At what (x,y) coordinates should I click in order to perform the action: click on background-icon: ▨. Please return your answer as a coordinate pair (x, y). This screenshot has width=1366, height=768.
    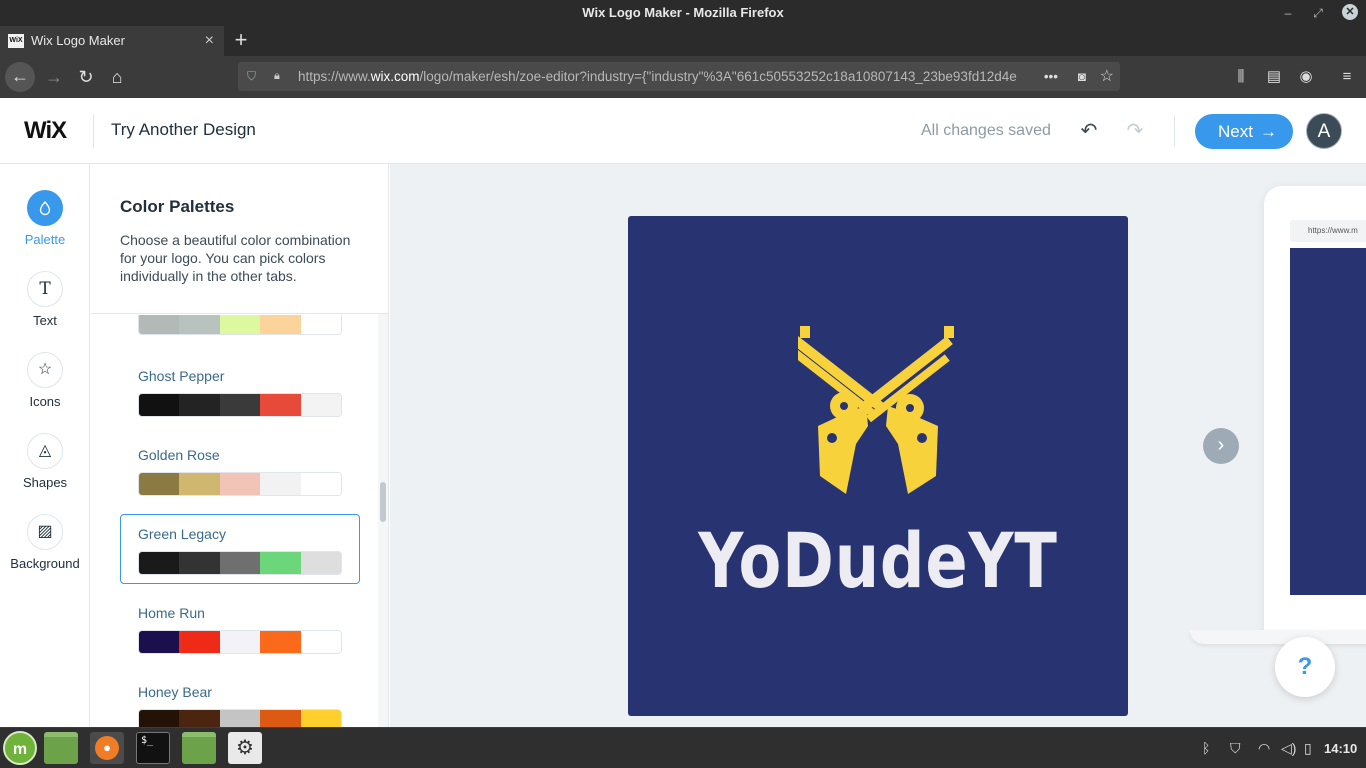
    Looking at the image, I should click on (45, 532).